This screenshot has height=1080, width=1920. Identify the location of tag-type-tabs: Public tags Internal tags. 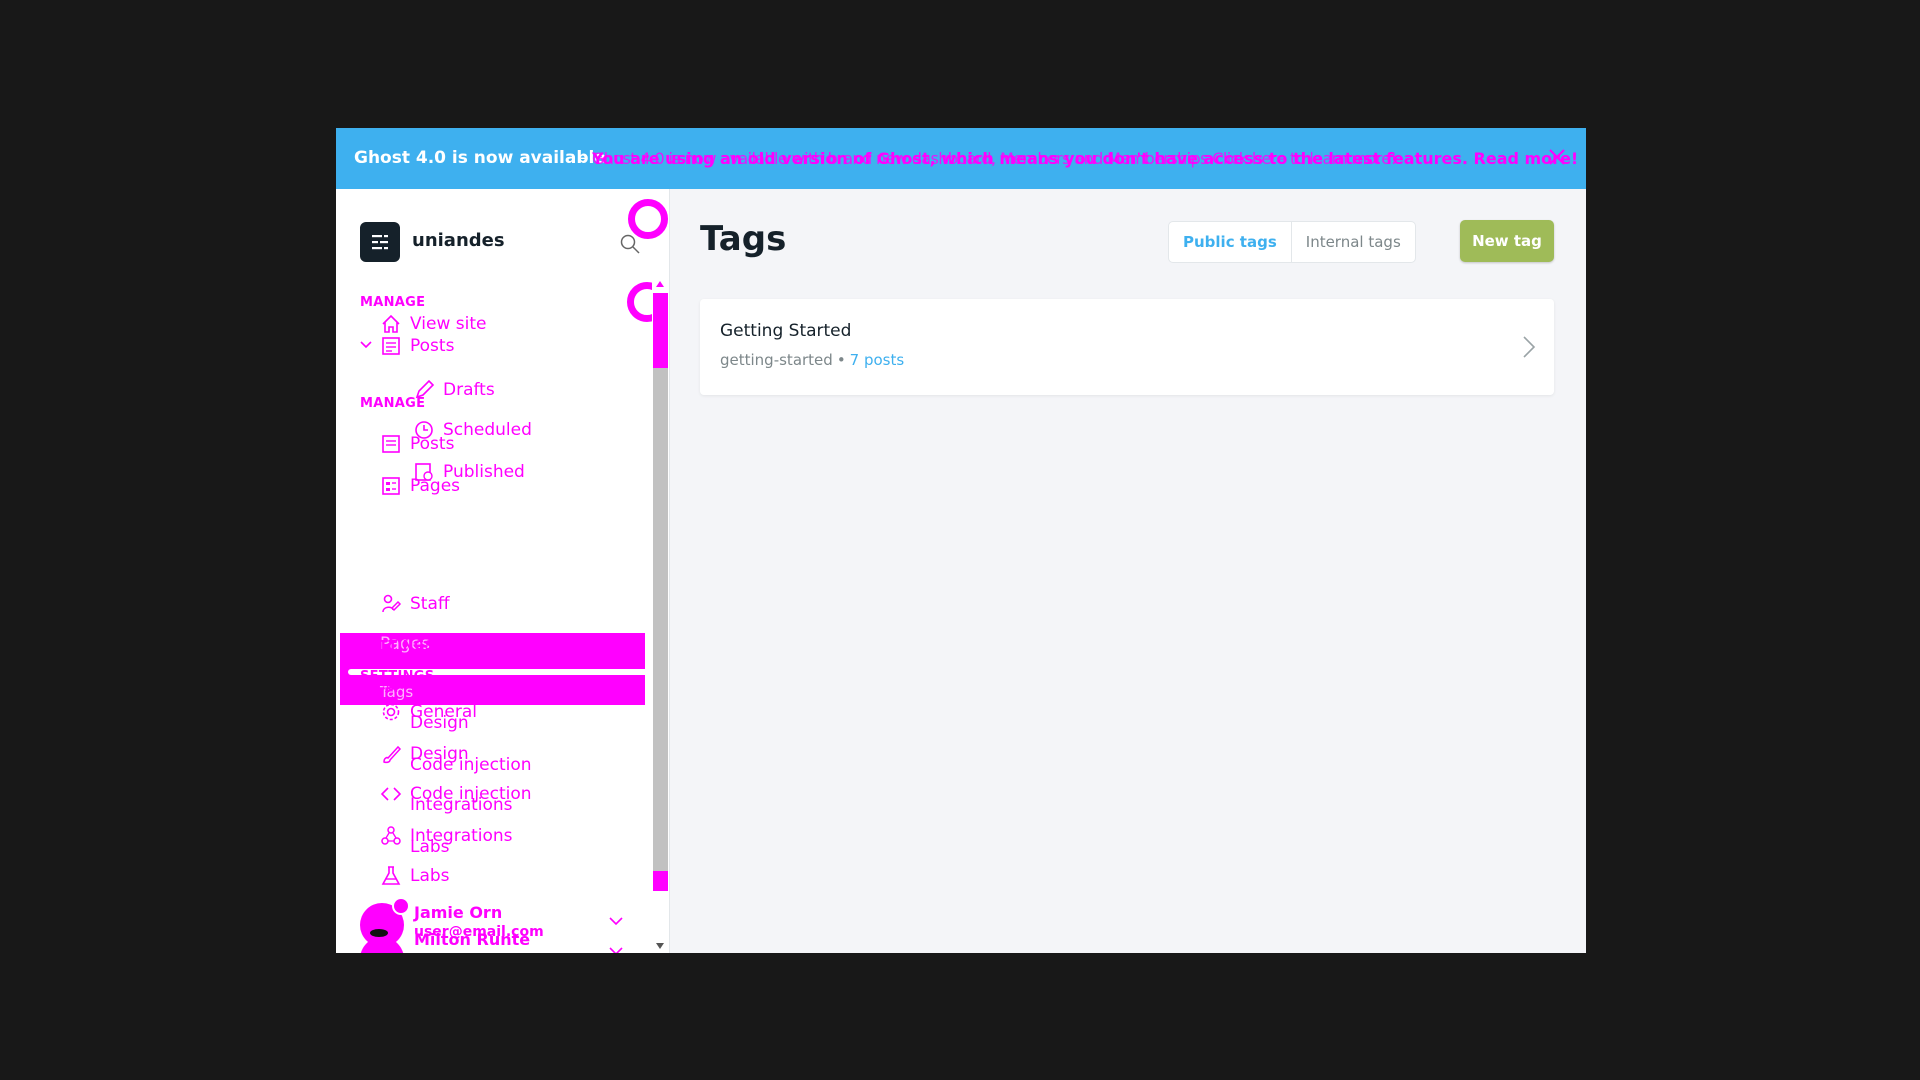
(1292, 242).